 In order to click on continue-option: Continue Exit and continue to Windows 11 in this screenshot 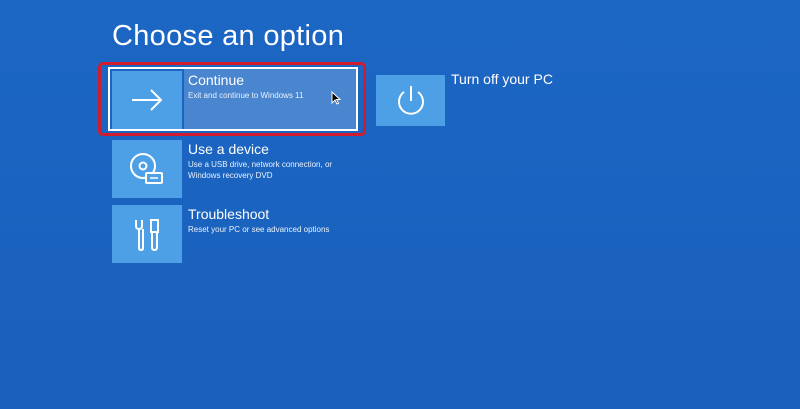, I will do `click(232, 99)`.